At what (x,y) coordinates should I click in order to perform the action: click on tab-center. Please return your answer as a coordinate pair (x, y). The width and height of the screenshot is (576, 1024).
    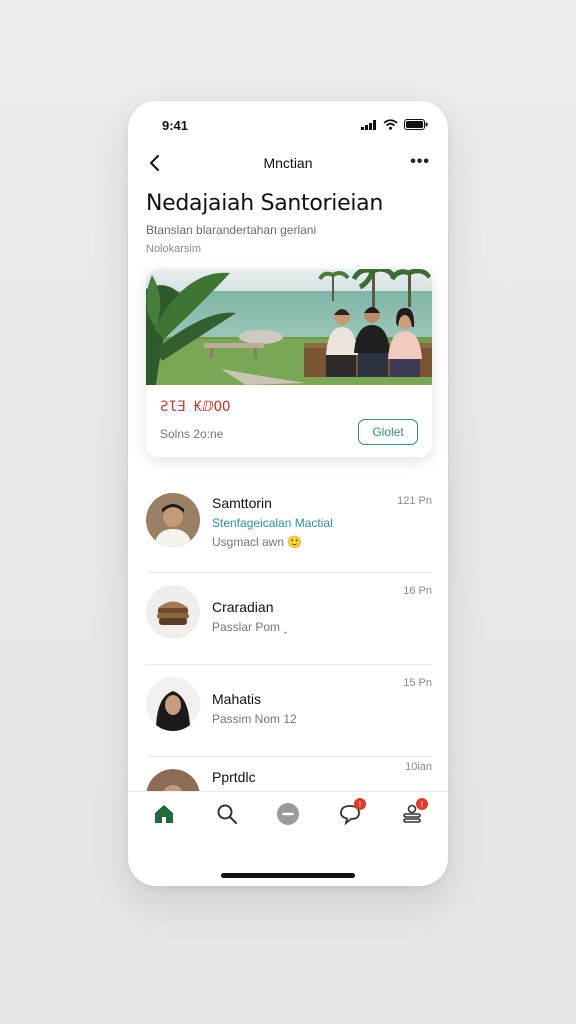
    Looking at the image, I should click on (288, 814).